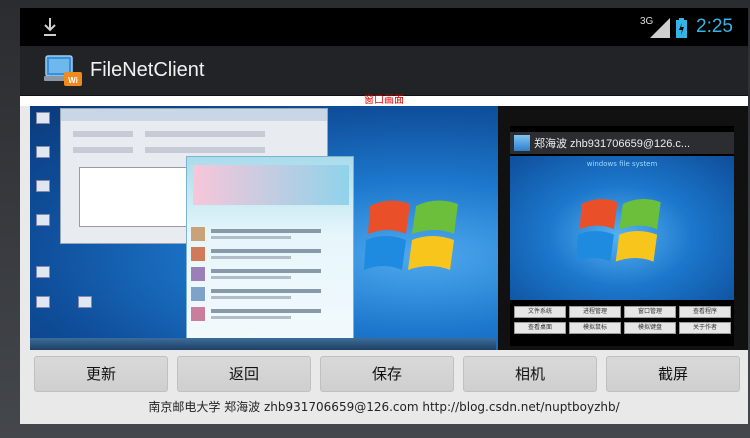  I want to click on download-icon, so click(50, 27).